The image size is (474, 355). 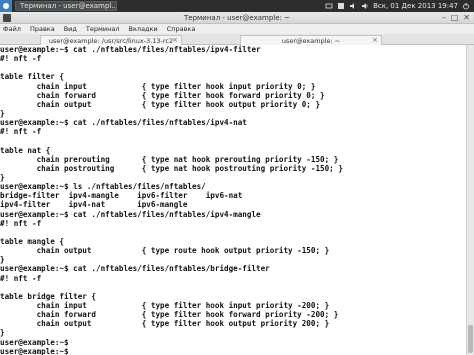 What do you see at coordinates (233, 241) in the screenshot?
I see `terminal-line: table mangle {` at bounding box center [233, 241].